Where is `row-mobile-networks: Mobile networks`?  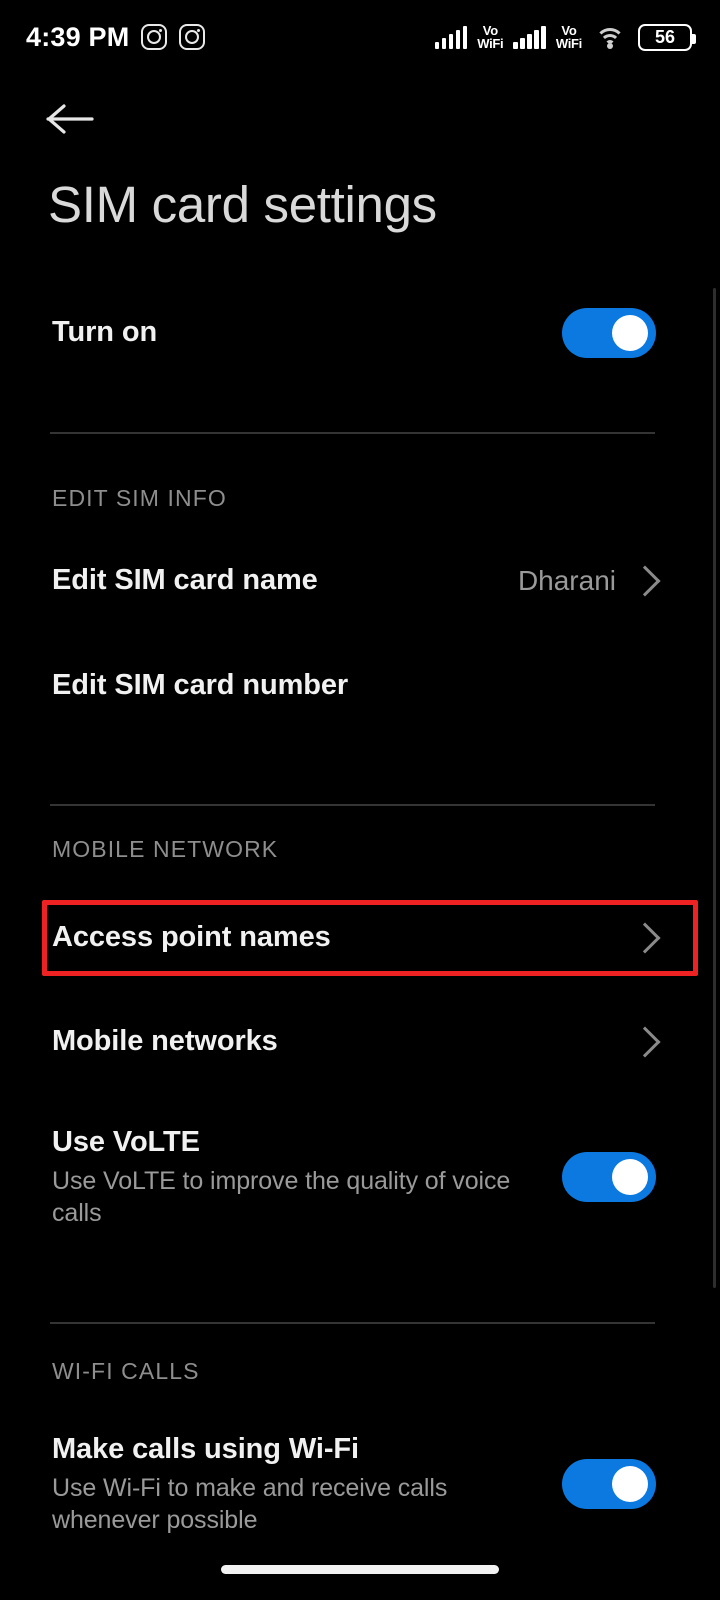
row-mobile-networks: Mobile networks is located at coordinates (360, 1042).